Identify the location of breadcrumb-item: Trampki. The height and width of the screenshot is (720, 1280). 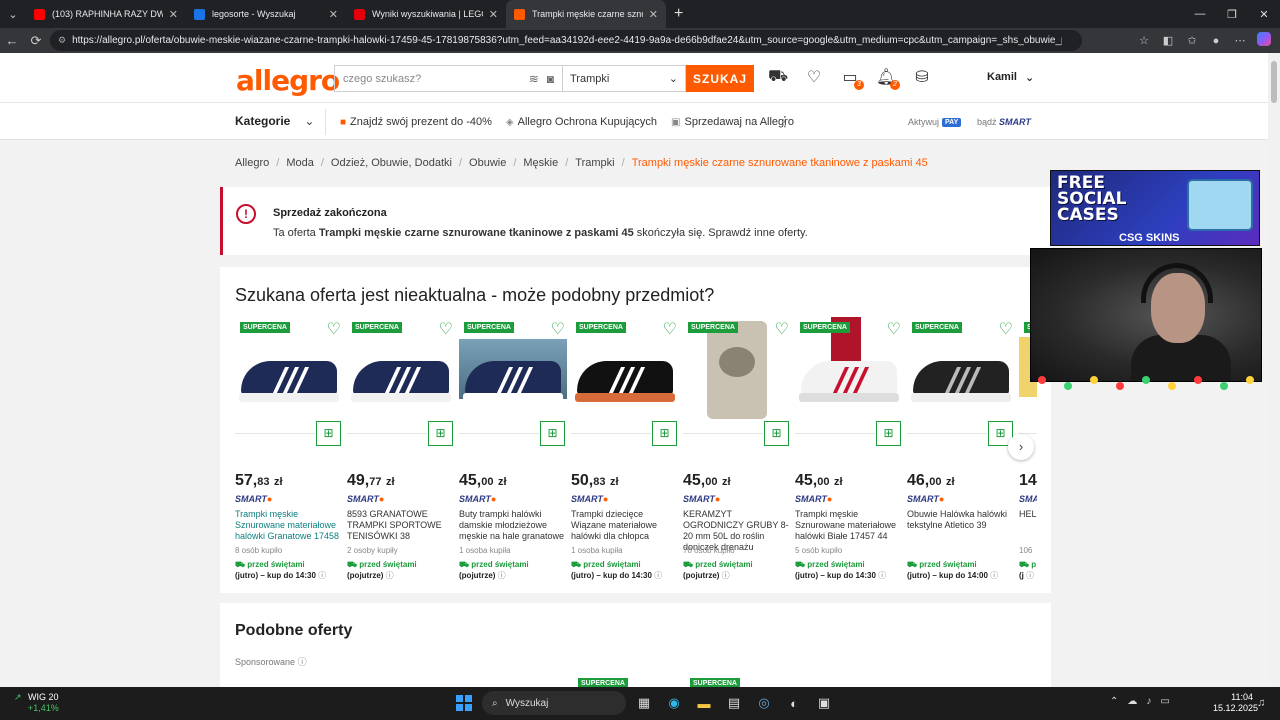
(594, 163).